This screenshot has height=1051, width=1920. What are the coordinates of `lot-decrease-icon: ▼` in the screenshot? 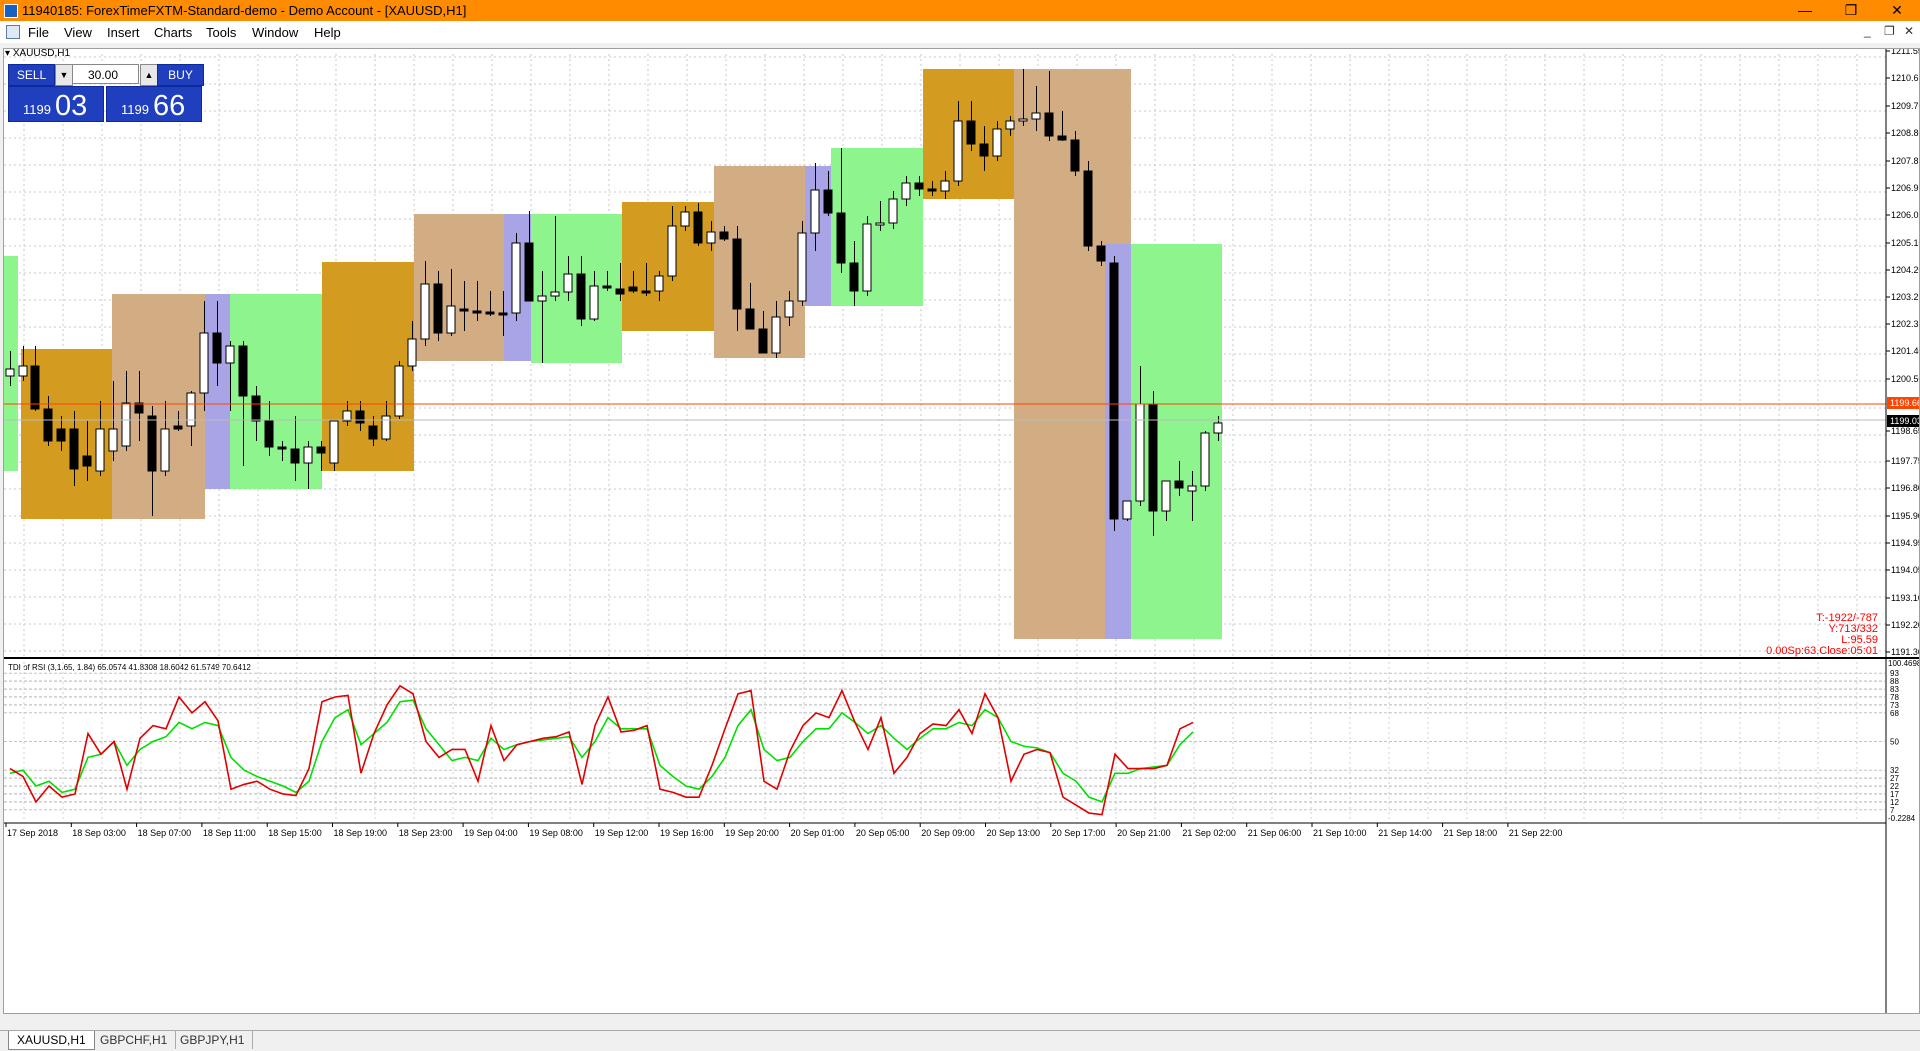 It's located at (64, 75).